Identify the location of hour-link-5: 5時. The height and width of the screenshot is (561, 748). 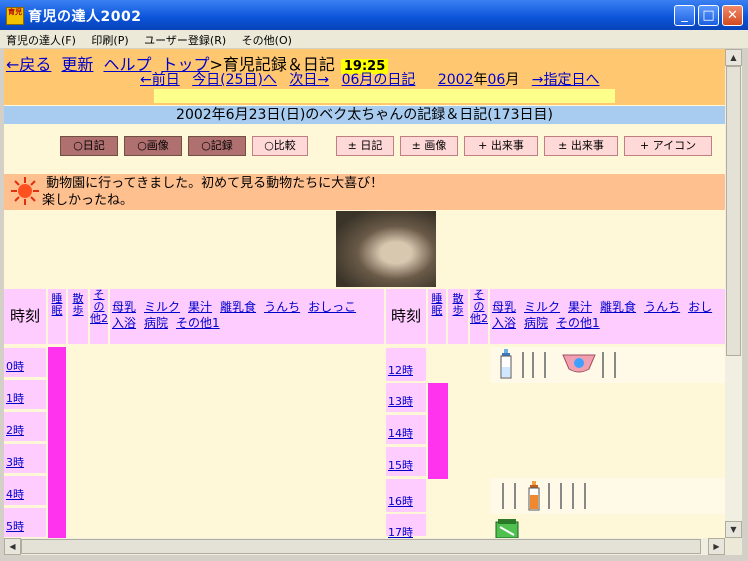
(15, 526).